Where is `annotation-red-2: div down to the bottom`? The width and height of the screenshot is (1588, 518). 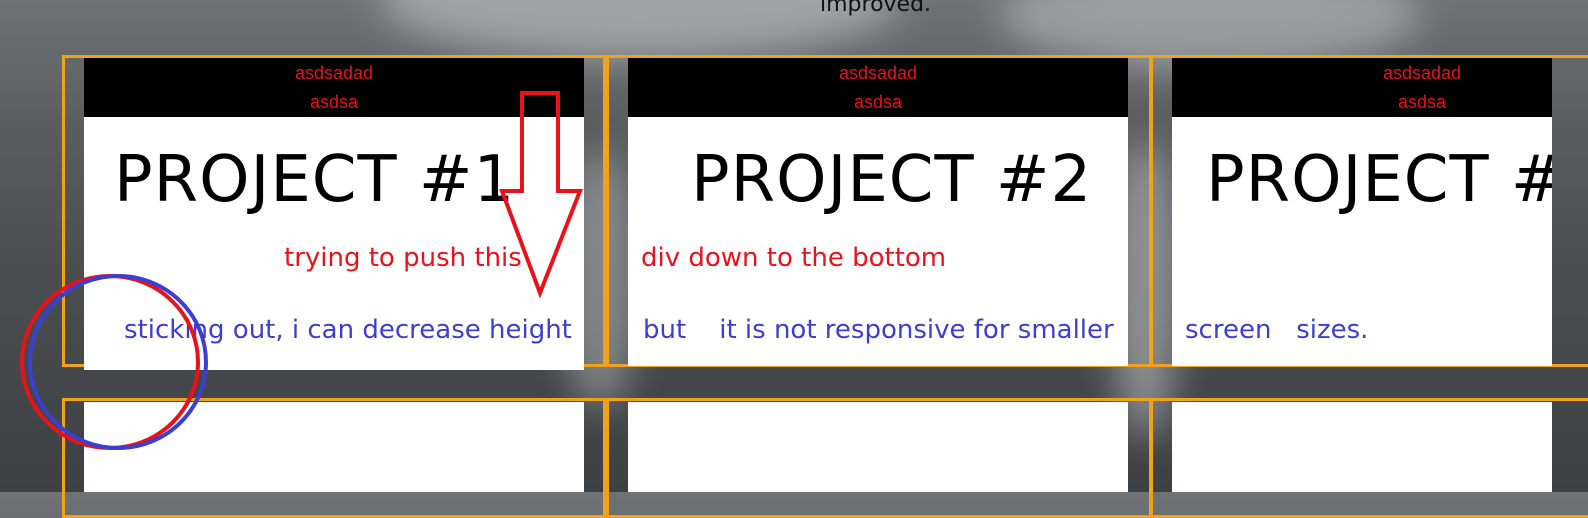 annotation-red-2: div down to the bottom is located at coordinates (794, 258).